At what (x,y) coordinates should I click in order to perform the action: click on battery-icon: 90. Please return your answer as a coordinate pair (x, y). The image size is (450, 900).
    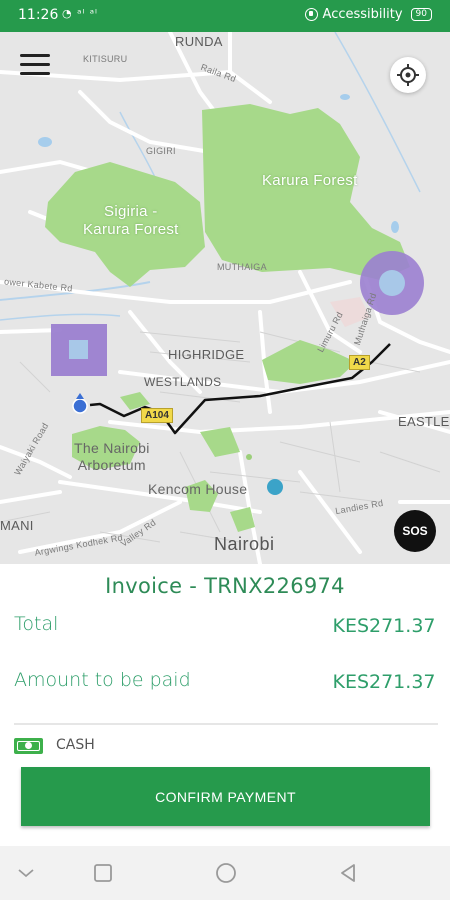
    Looking at the image, I should click on (421, 14).